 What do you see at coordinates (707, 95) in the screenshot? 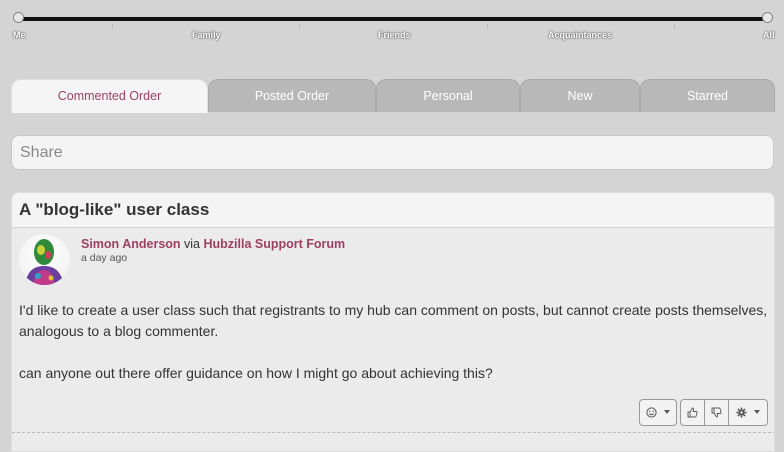
I see `tab-starred: Starred` at bounding box center [707, 95].